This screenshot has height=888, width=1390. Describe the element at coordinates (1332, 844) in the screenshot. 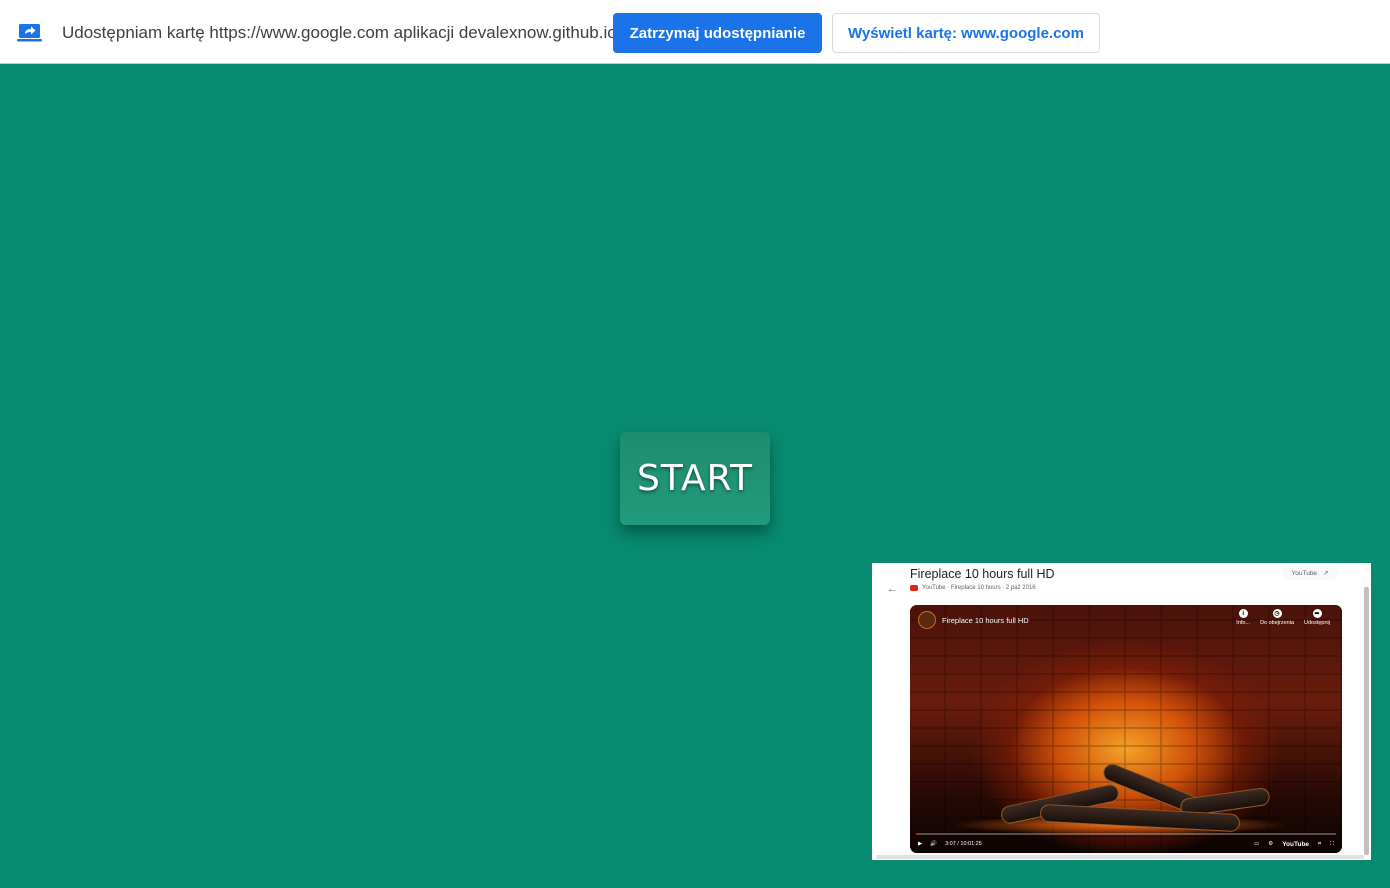

I see `fullscreen-icon: ⛶` at that location.